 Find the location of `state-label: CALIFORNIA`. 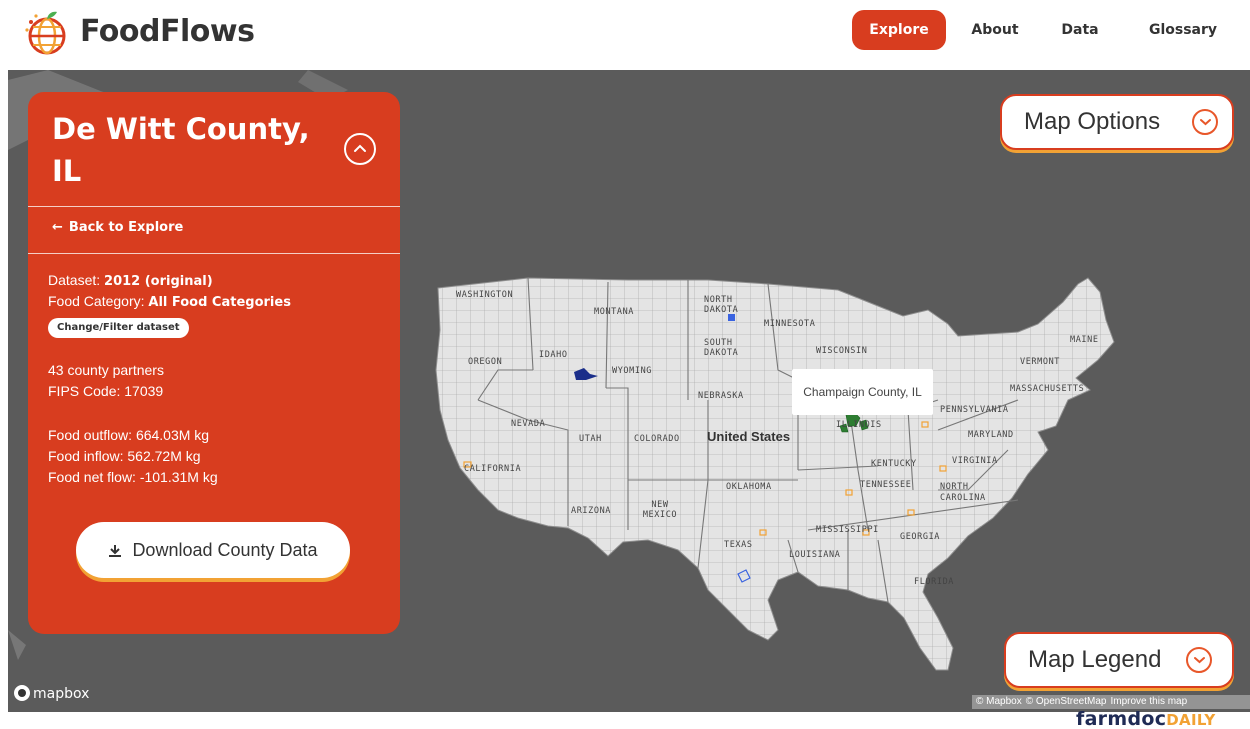

state-label: CALIFORNIA is located at coordinates (493, 469).